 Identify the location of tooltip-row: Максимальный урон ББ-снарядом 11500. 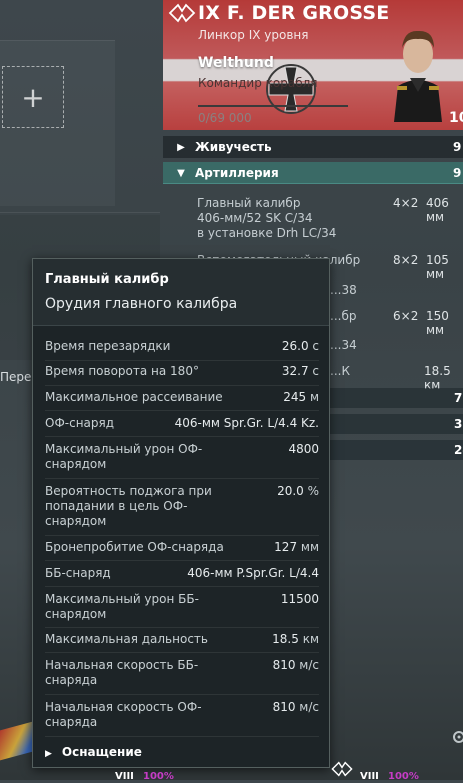
(182, 608).